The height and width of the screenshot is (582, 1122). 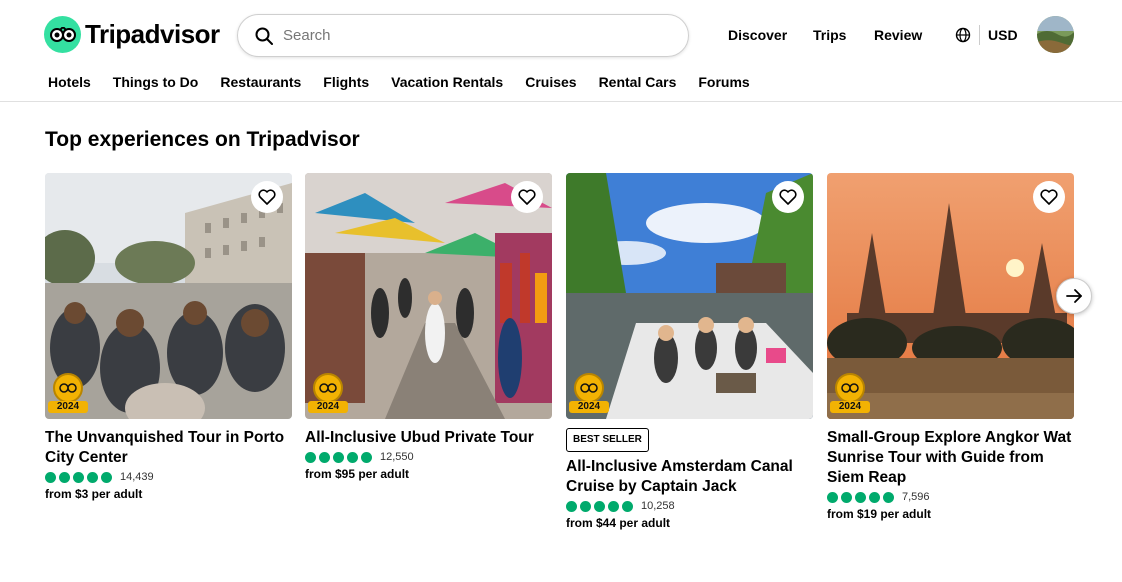 I want to click on arrow-right-icon, so click(x=1074, y=296).